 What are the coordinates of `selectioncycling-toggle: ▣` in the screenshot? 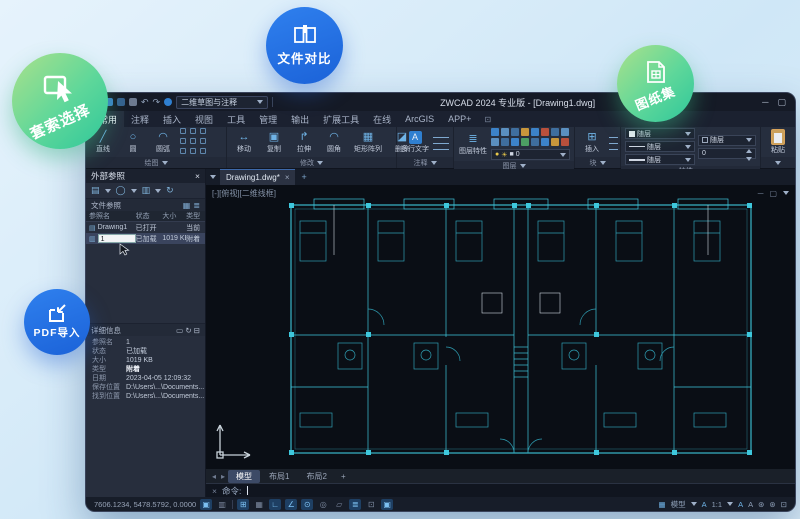 It's located at (387, 504).